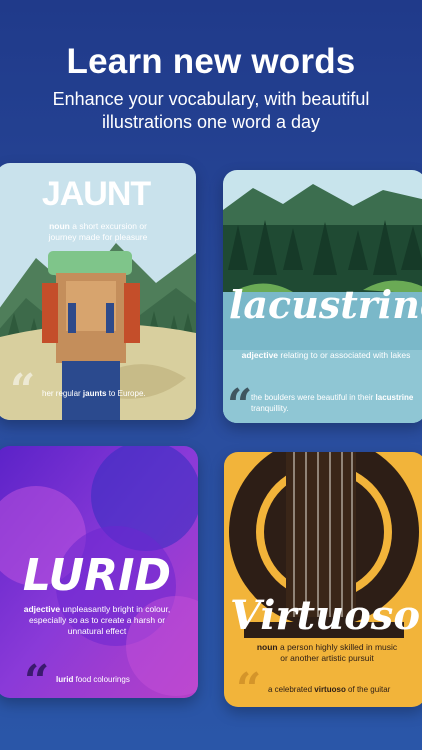 This screenshot has width=422, height=750. I want to click on example-sentence: a celebrated virtuoso of the guitar, so click(329, 689).